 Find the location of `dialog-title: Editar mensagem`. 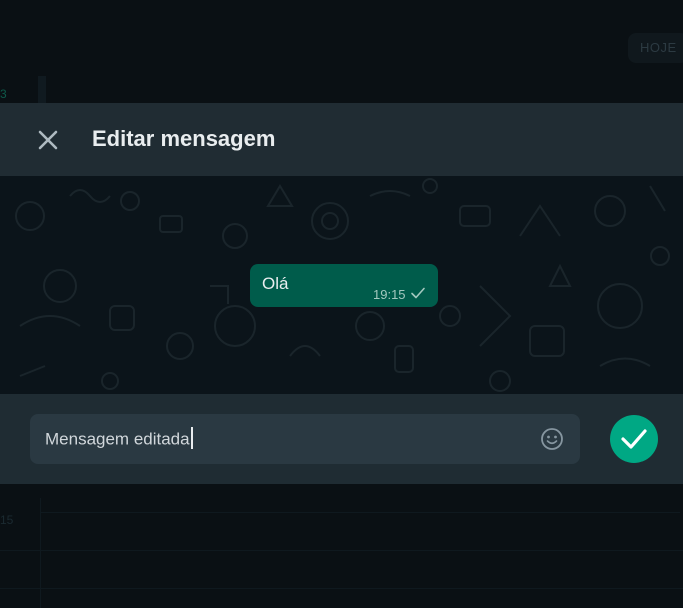

dialog-title: Editar mensagem is located at coordinates (184, 138).